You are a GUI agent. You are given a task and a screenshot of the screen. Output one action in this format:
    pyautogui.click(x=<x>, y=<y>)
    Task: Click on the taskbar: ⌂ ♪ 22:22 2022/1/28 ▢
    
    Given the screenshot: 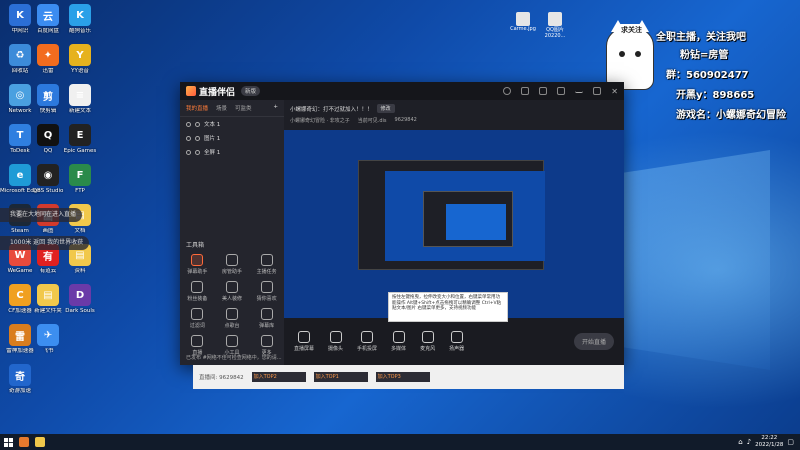 What is the action you would take?
    pyautogui.click(x=400, y=442)
    